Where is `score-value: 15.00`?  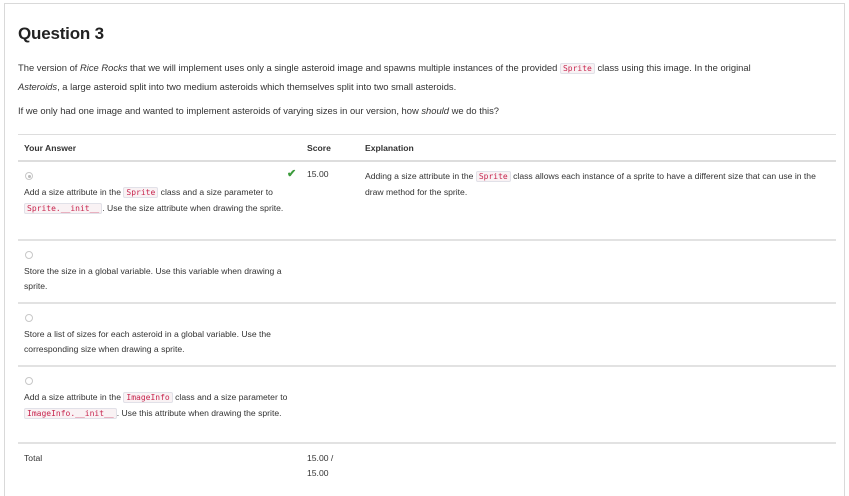
score-value: 15.00 is located at coordinates (318, 174).